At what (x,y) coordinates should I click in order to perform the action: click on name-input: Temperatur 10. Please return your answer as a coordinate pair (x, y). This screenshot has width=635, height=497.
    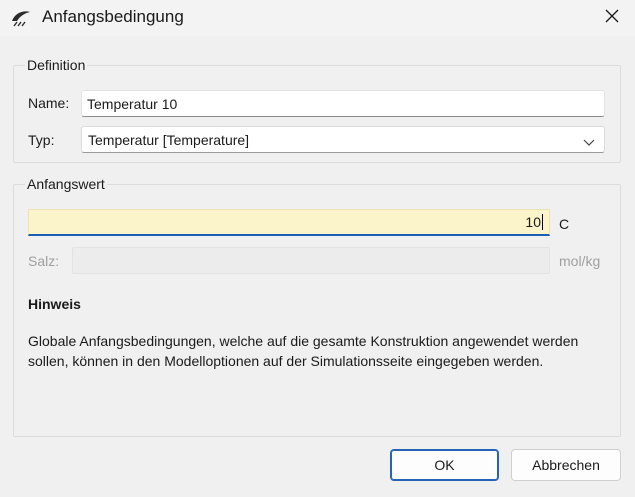
    Looking at the image, I should click on (343, 103).